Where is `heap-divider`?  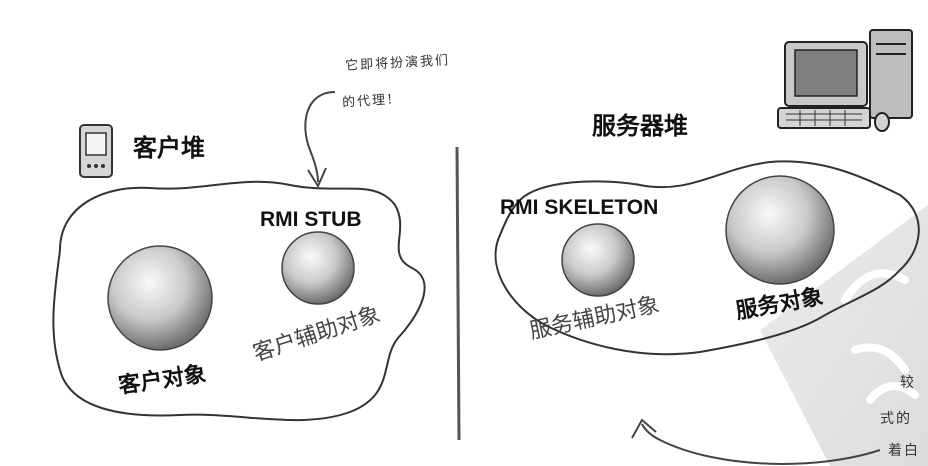
heap-divider is located at coordinates (458, 293).